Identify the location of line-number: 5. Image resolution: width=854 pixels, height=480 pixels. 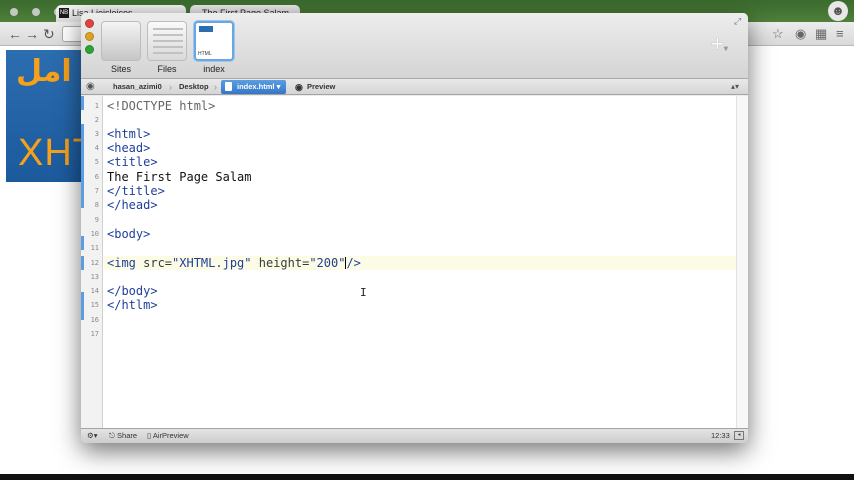
(96, 162).